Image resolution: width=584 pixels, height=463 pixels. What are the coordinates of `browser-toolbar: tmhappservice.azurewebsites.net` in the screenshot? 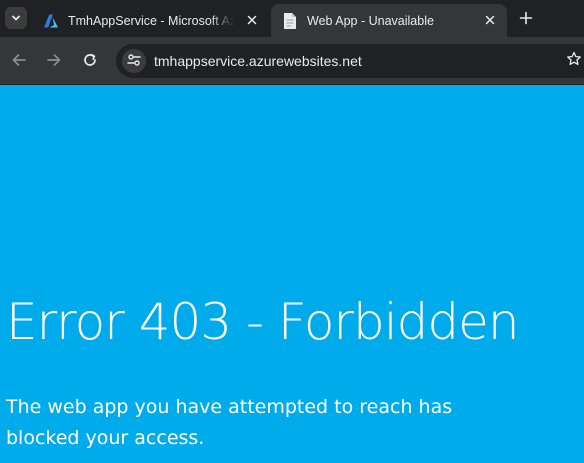 It's located at (292, 61).